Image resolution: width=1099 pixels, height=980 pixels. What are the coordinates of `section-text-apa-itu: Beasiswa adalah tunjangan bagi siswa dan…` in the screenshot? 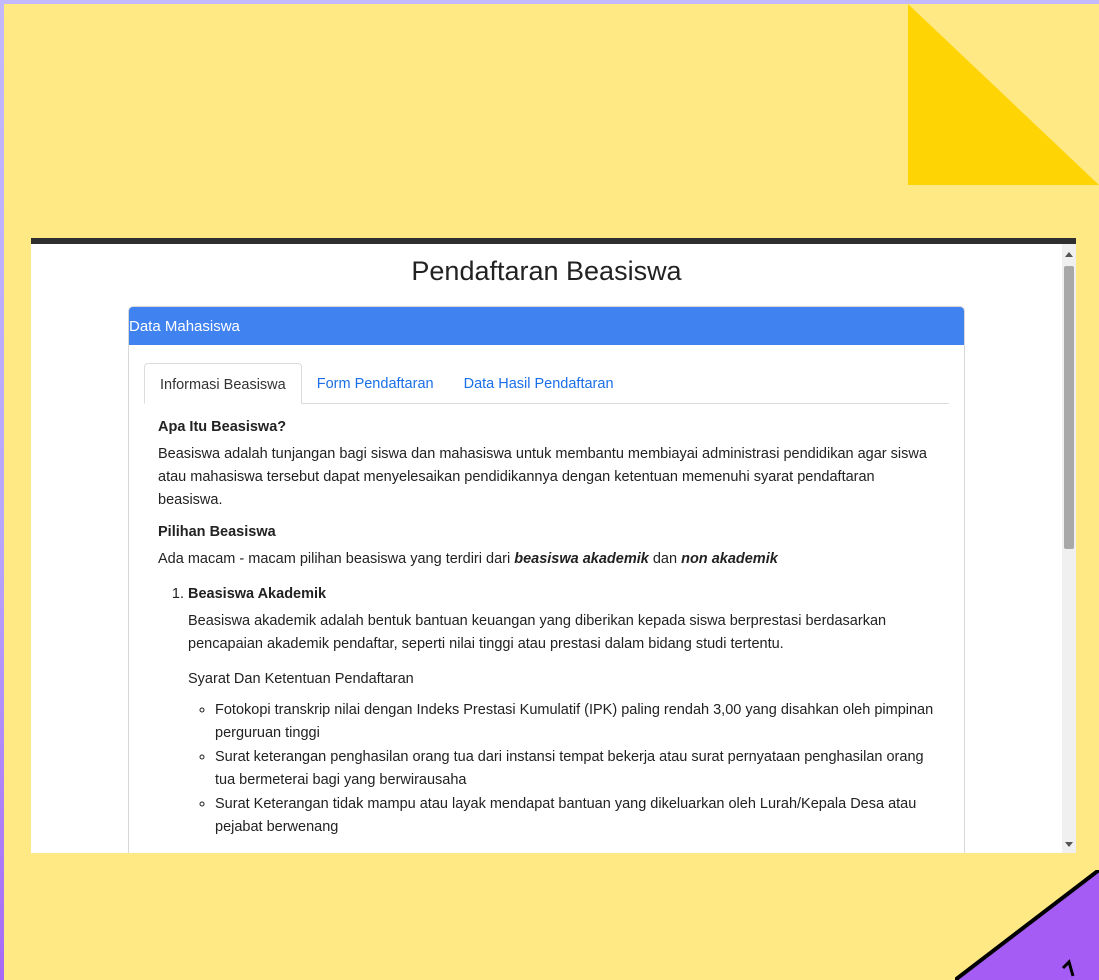 It's located at (542, 477).